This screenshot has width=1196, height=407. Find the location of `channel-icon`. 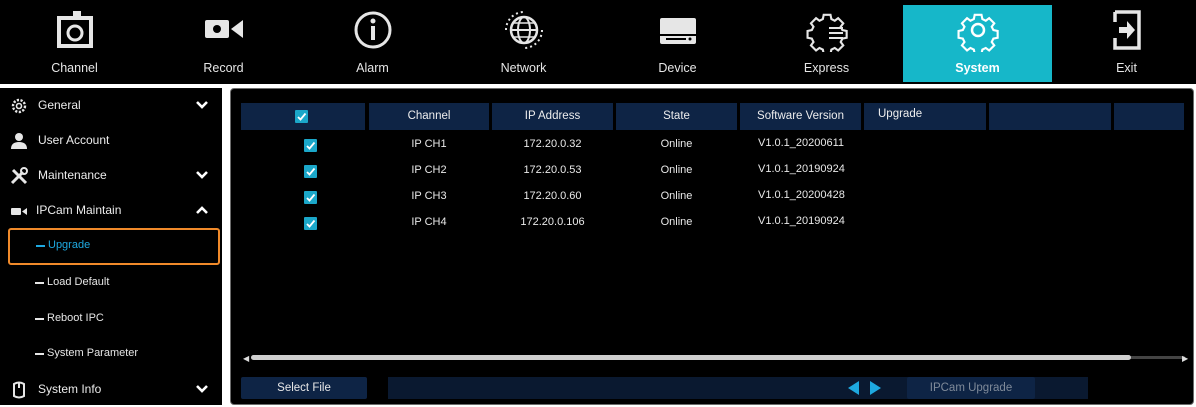

channel-icon is located at coordinates (74, 29).